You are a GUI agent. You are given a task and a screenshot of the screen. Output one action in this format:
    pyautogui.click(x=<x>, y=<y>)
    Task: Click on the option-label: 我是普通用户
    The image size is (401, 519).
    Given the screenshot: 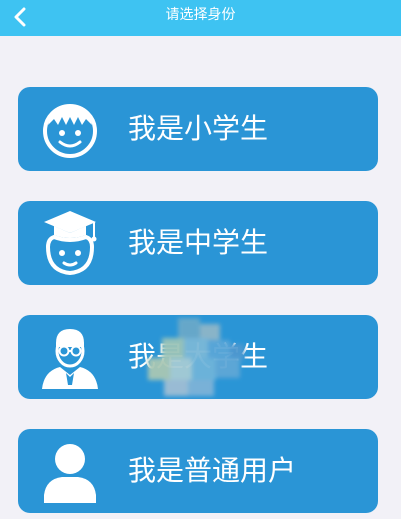 What is the action you would take?
    pyautogui.click(x=212, y=470)
    